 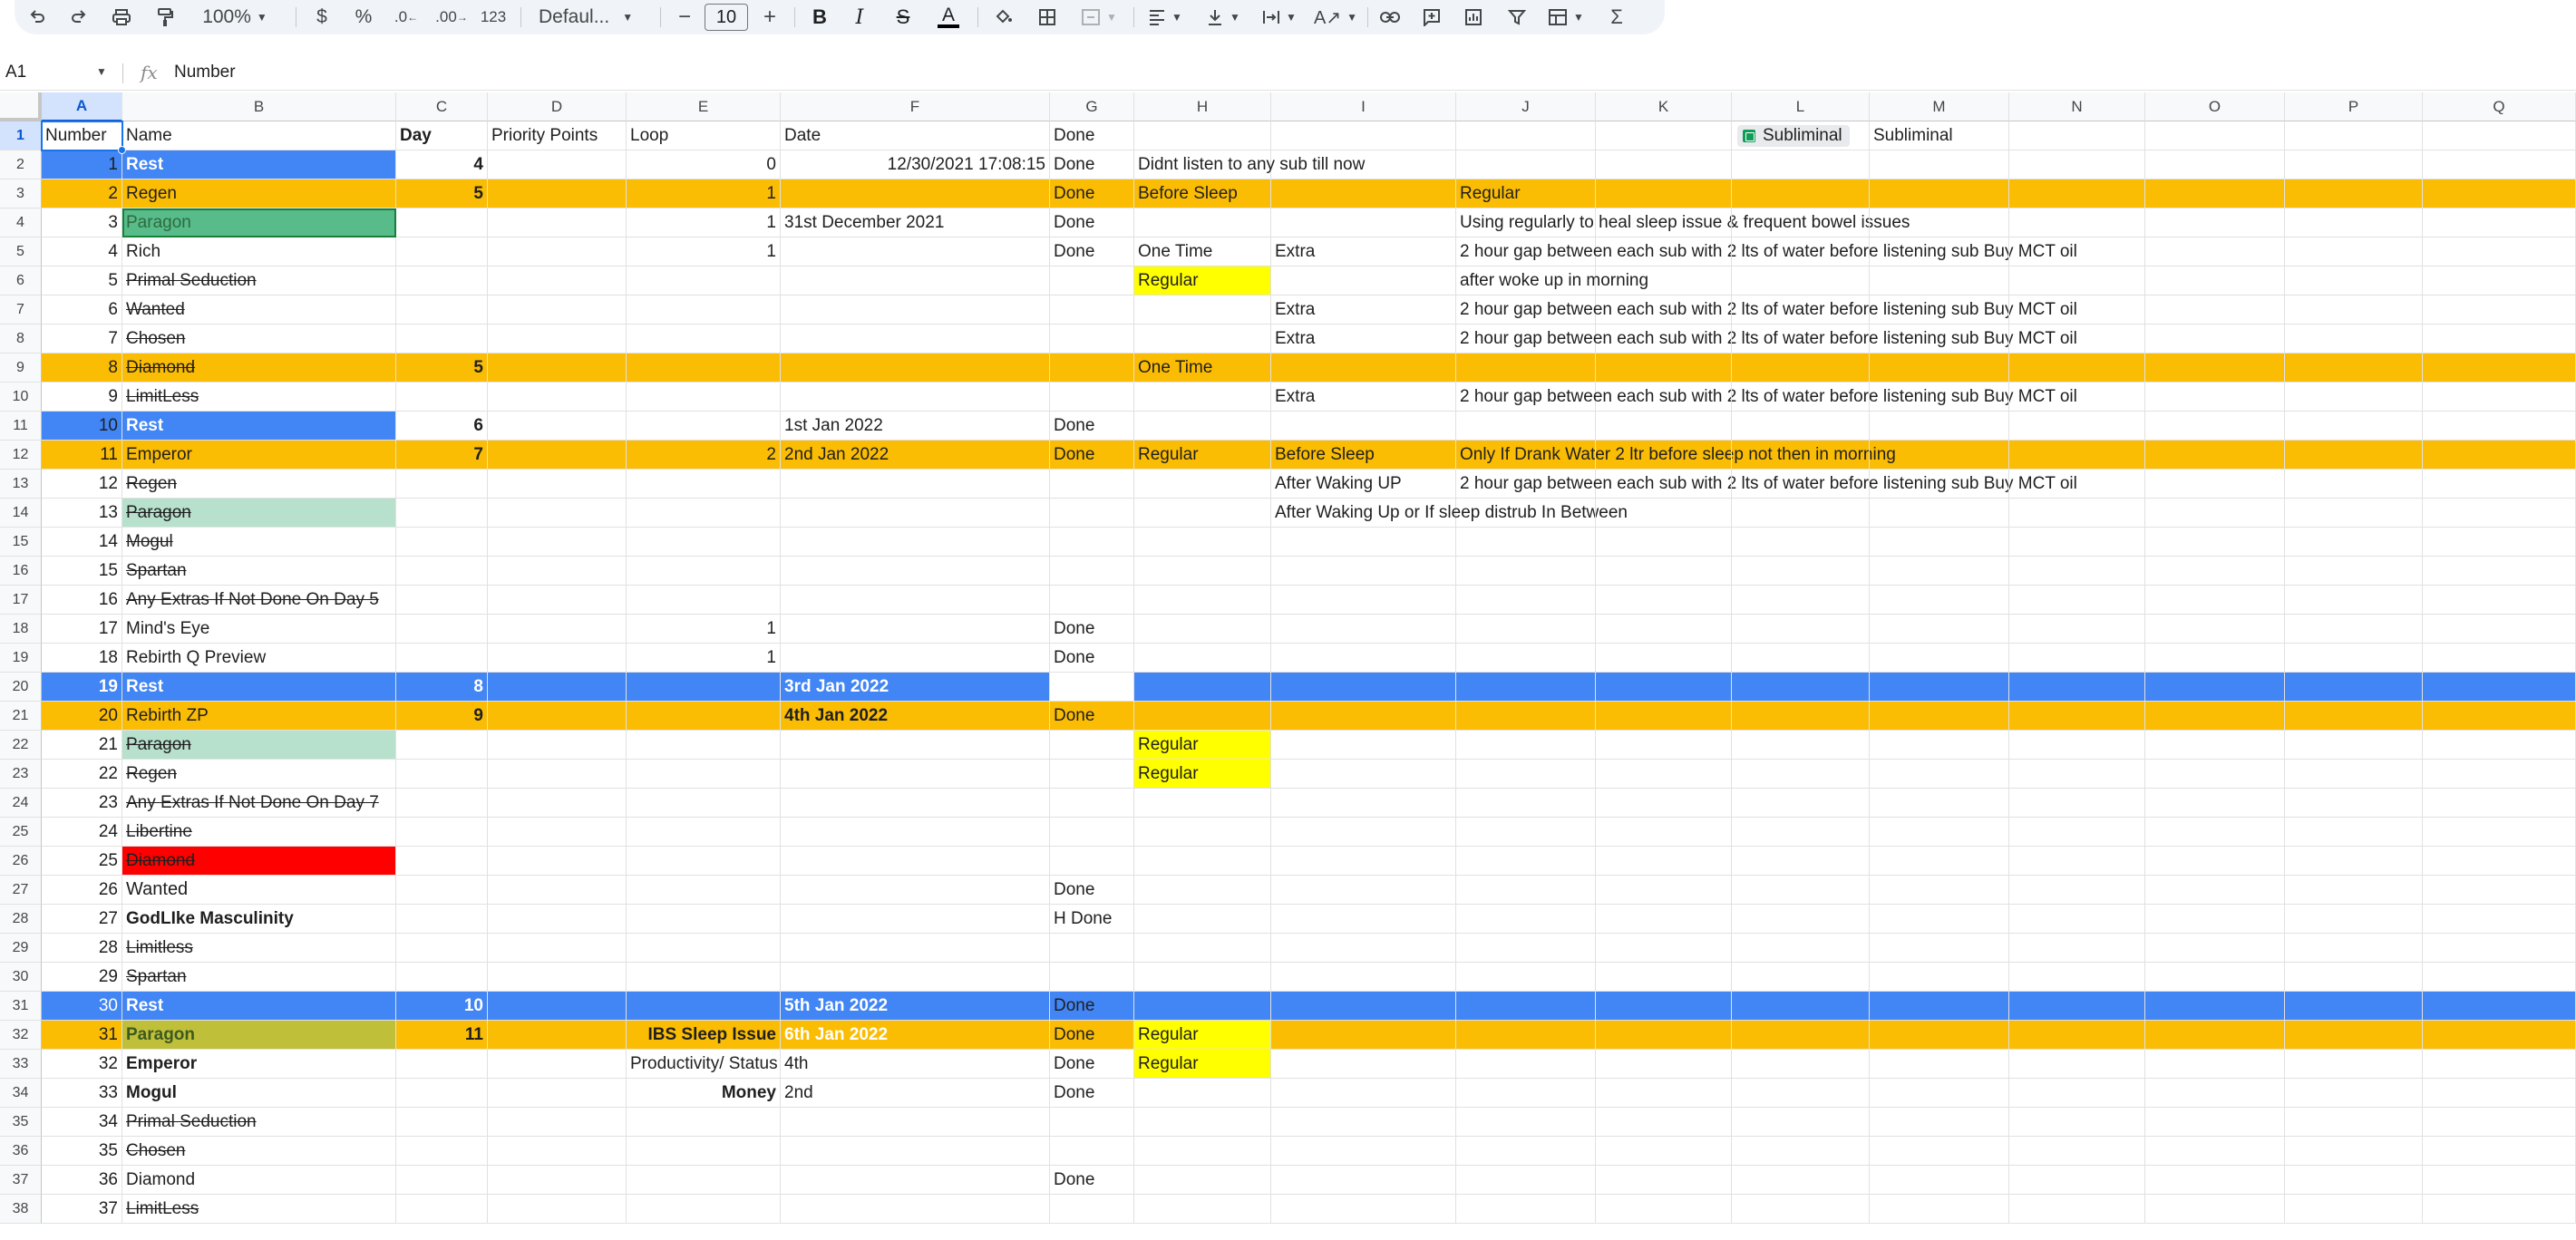 What do you see at coordinates (1940, 542) in the screenshot?
I see `cell-m15` at bounding box center [1940, 542].